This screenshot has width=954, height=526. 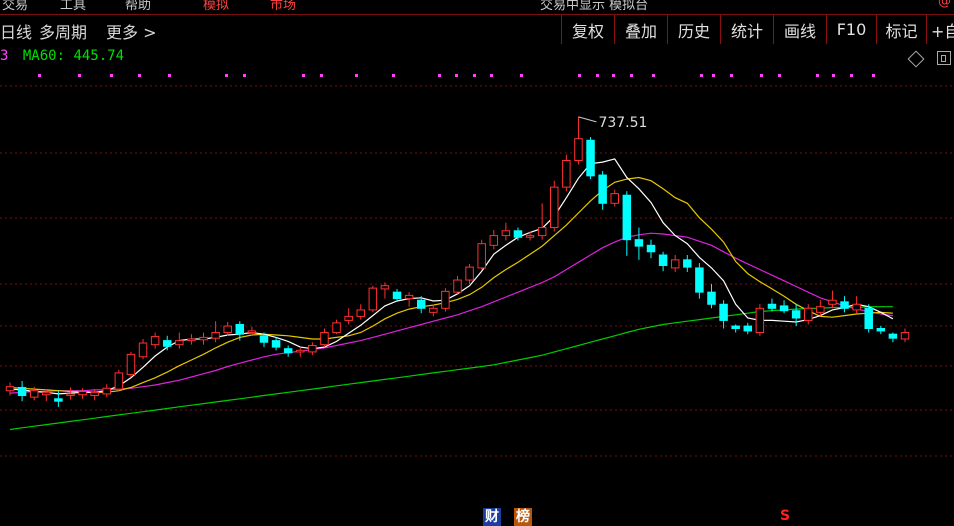 I want to click on tab-simulation: 模拟, so click(x=216, y=6).